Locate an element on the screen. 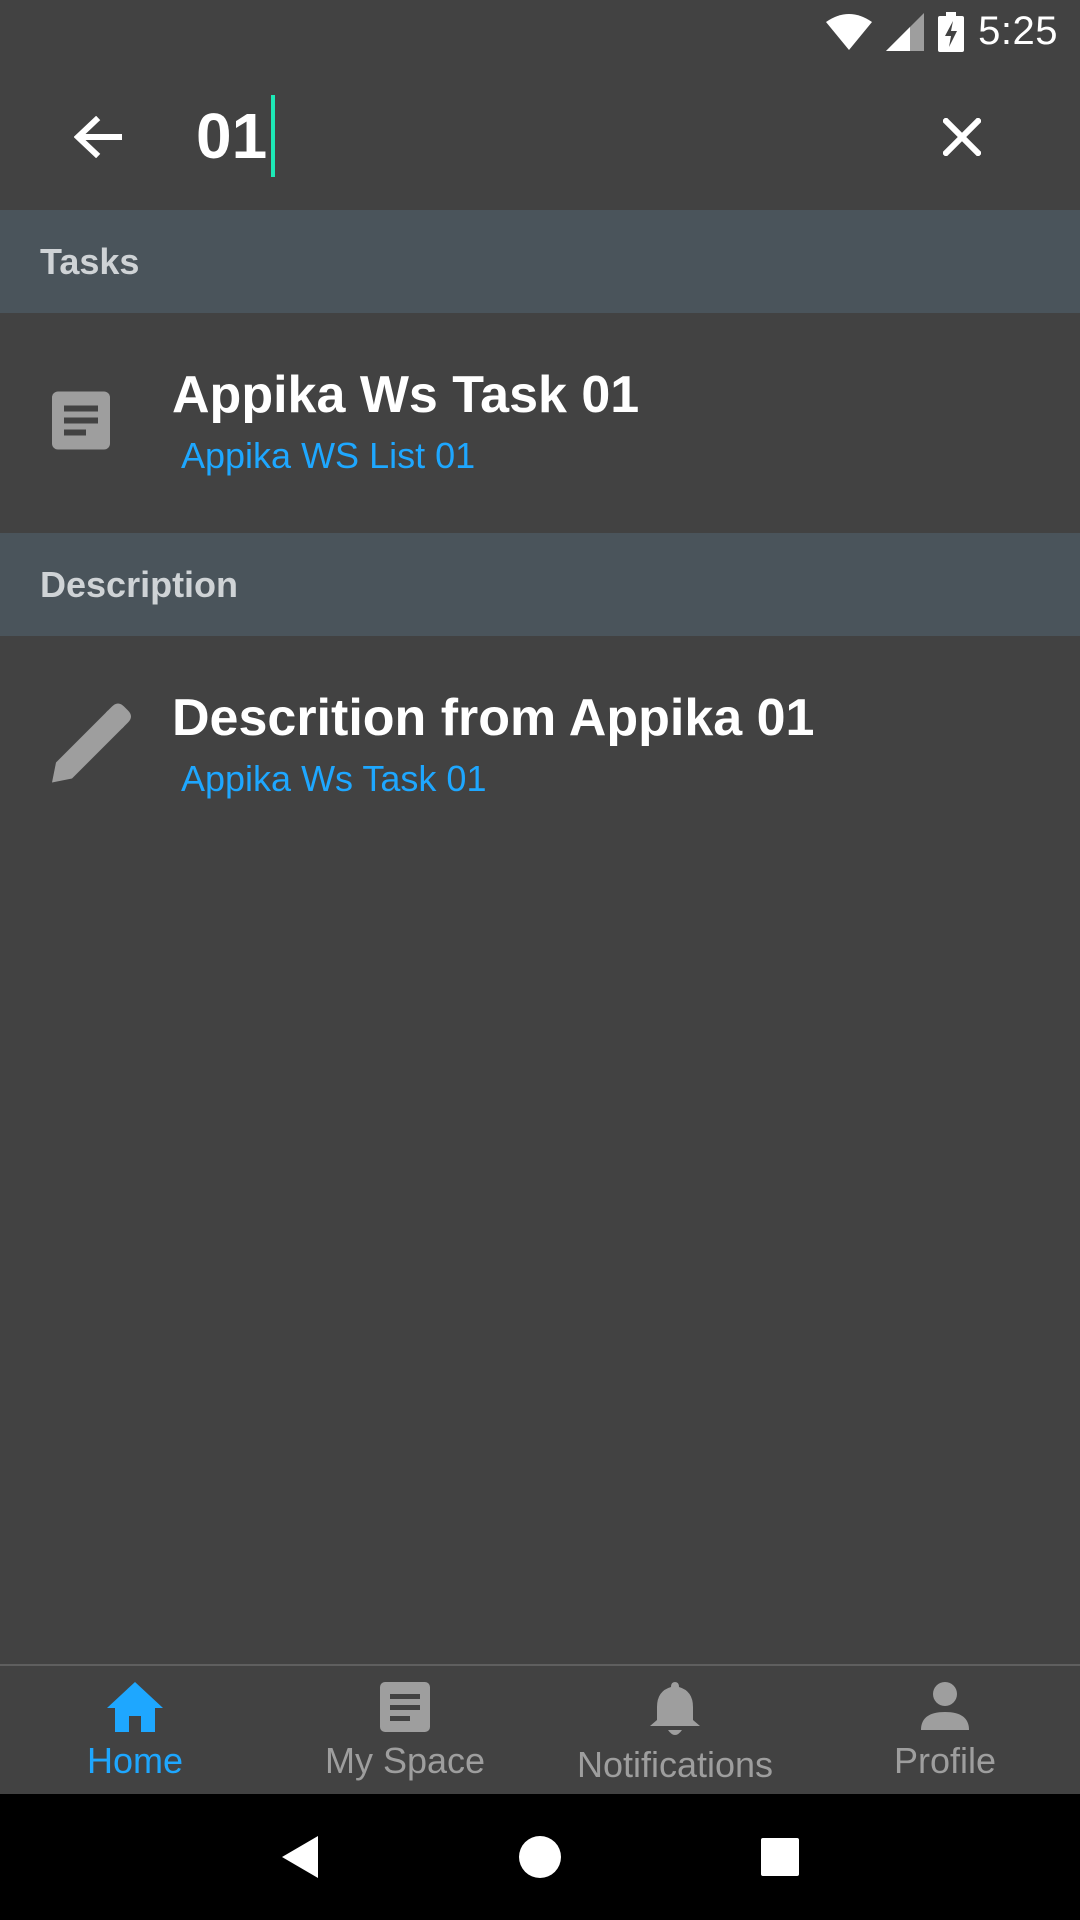 This screenshot has height=1920, width=1080. search-bar: 01 is located at coordinates (540, 136).